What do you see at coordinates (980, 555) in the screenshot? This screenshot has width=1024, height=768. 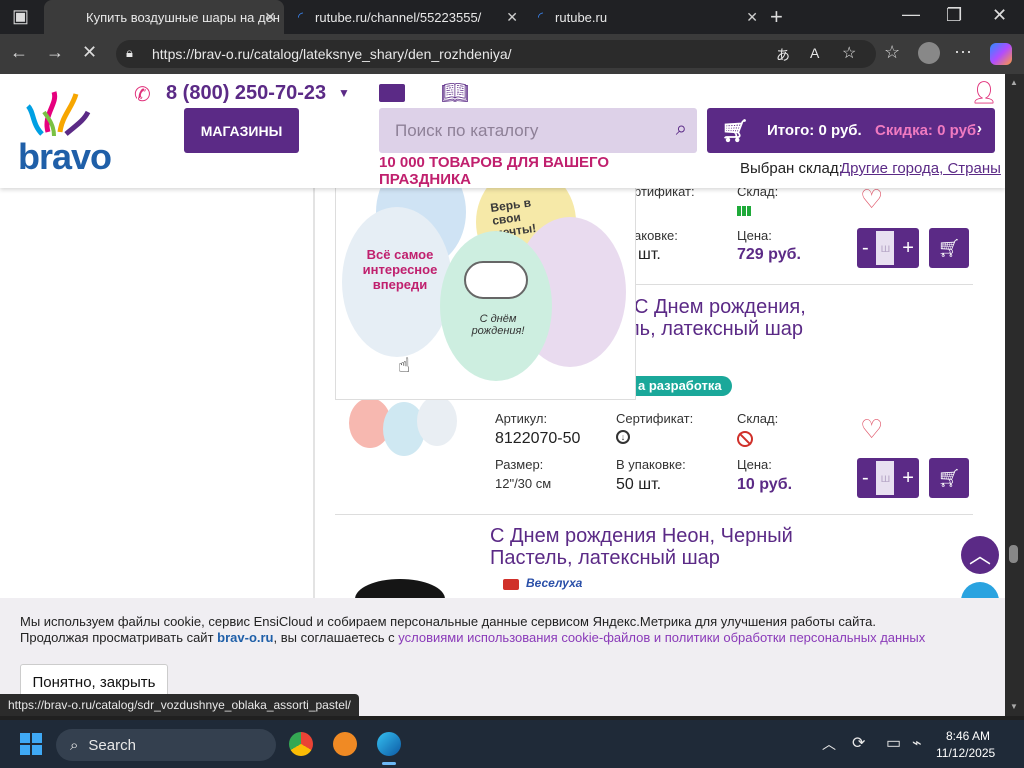 I see `scroll-top-button: ︿` at bounding box center [980, 555].